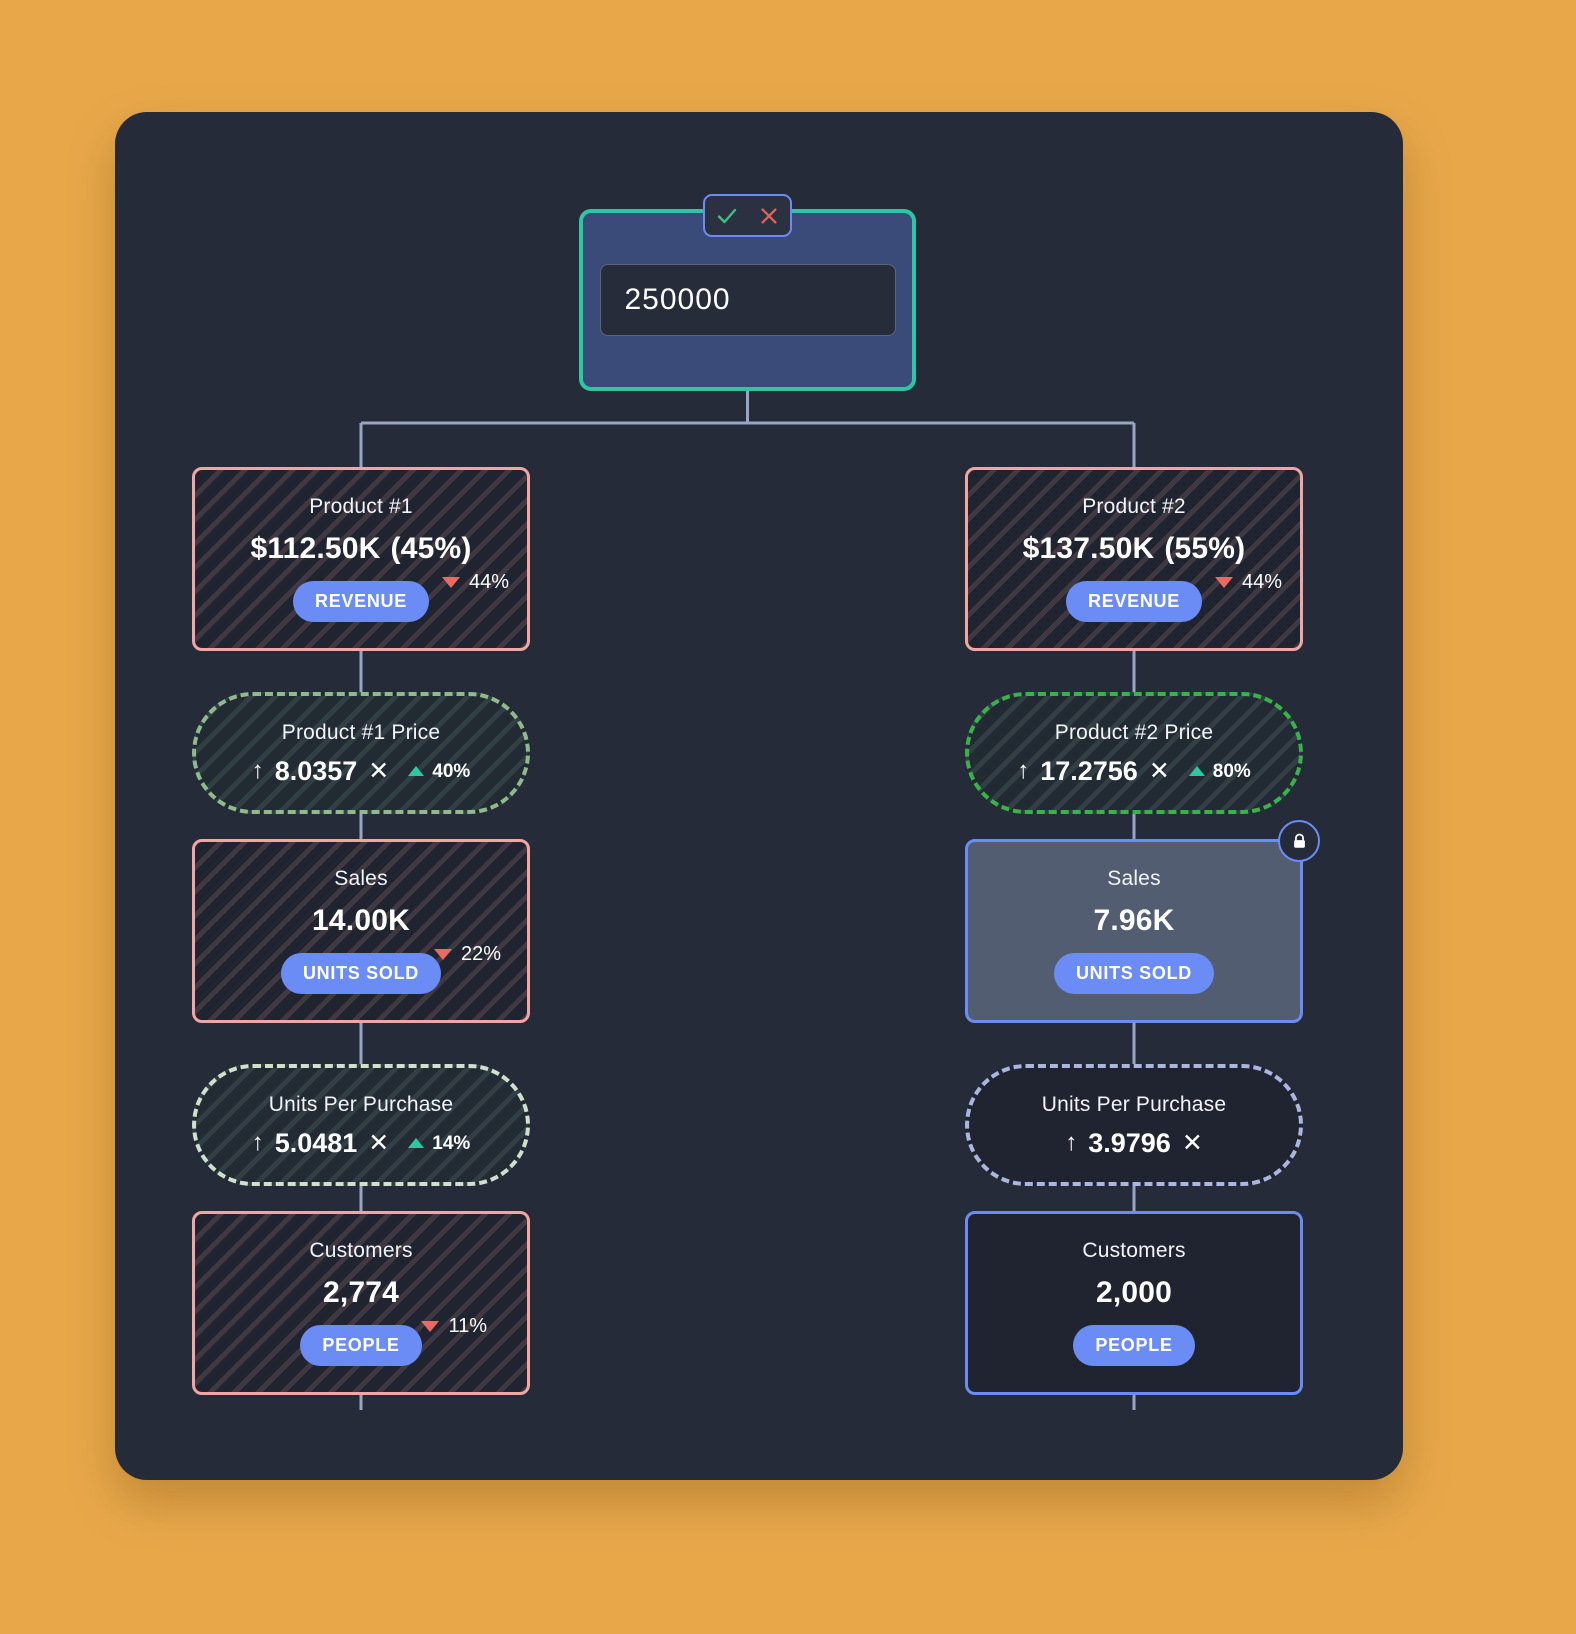  I want to click on node-title: Product #1 Price, so click(361, 732).